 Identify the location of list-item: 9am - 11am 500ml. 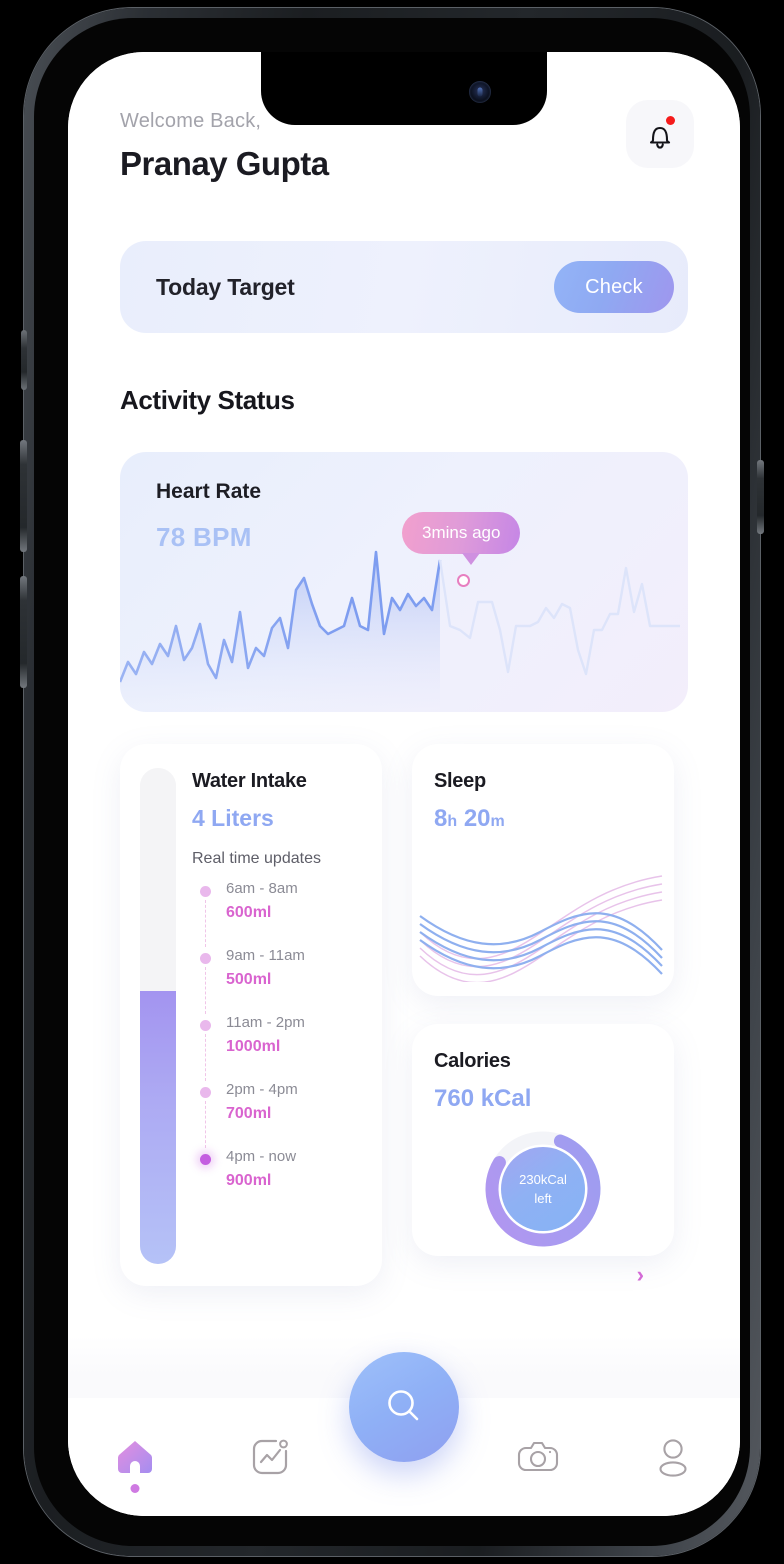
(282, 980).